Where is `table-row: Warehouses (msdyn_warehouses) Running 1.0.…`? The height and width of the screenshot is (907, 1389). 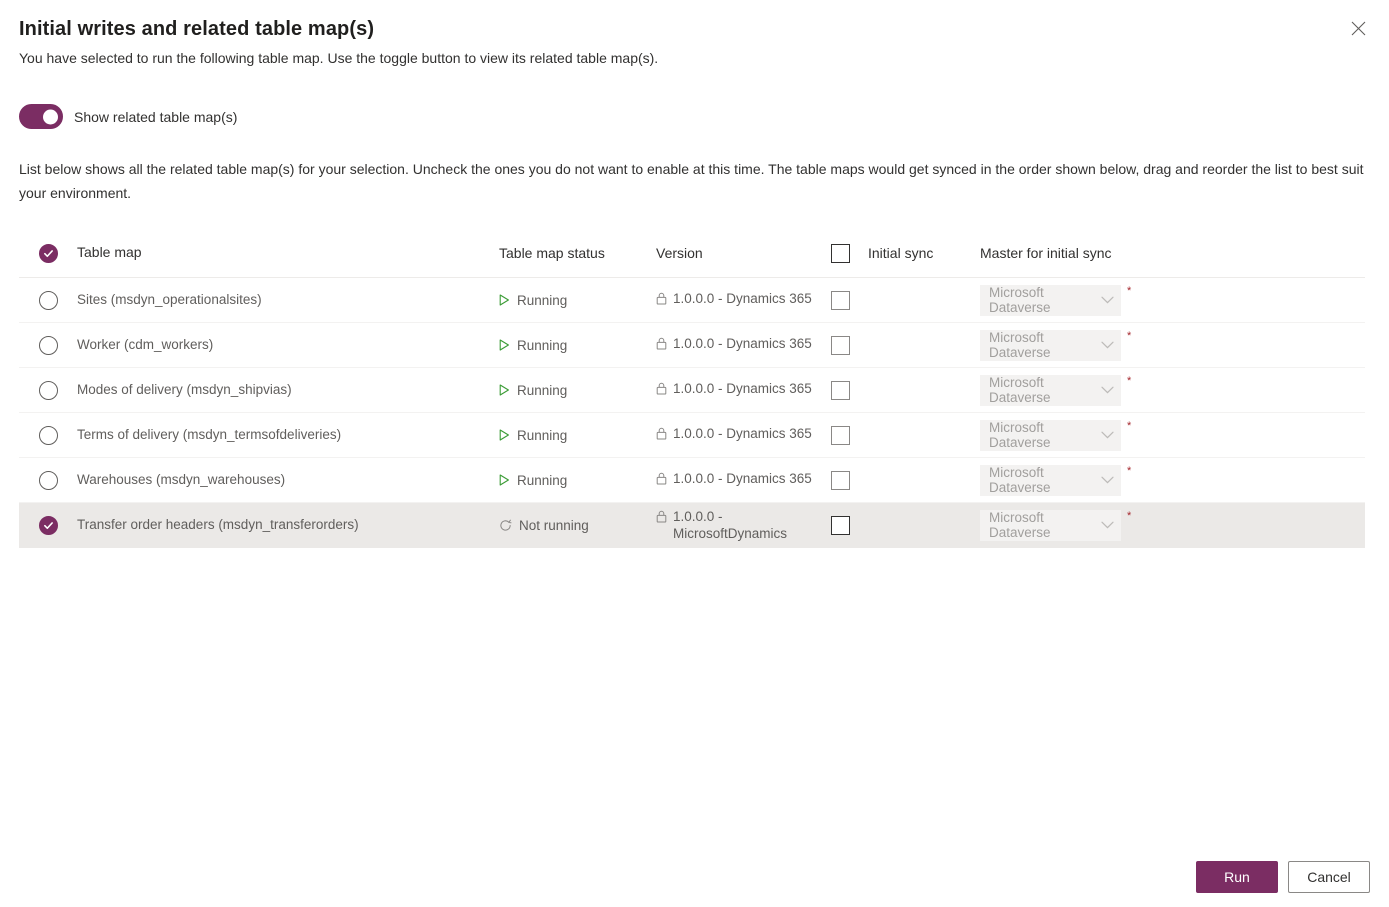
table-row: Warehouses (msdyn_warehouses) Running 1.0.… is located at coordinates (692, 480).